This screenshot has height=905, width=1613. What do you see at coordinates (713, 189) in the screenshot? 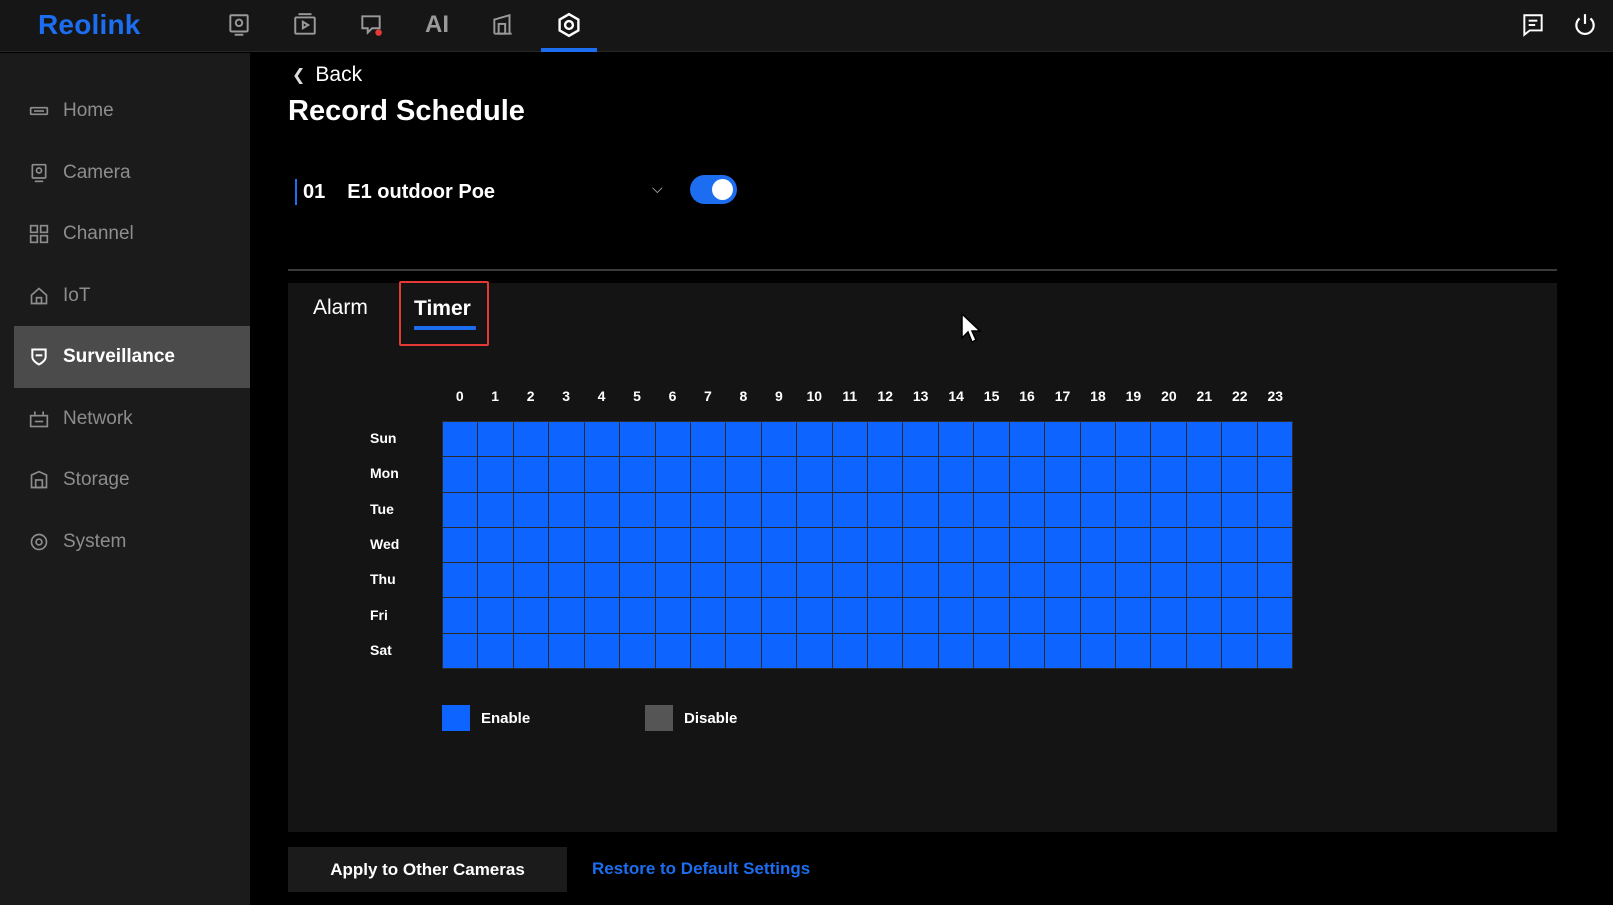
I see `schedule-enable-toggle` at bounding box center [713, 189].